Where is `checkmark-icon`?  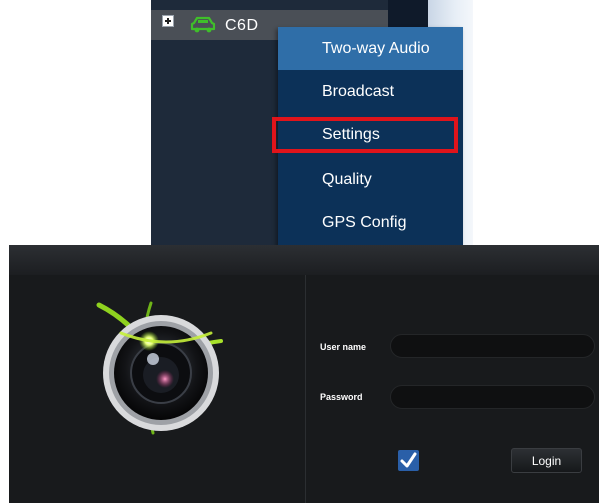
checkmark-icon is located at coordinates (408, 460).